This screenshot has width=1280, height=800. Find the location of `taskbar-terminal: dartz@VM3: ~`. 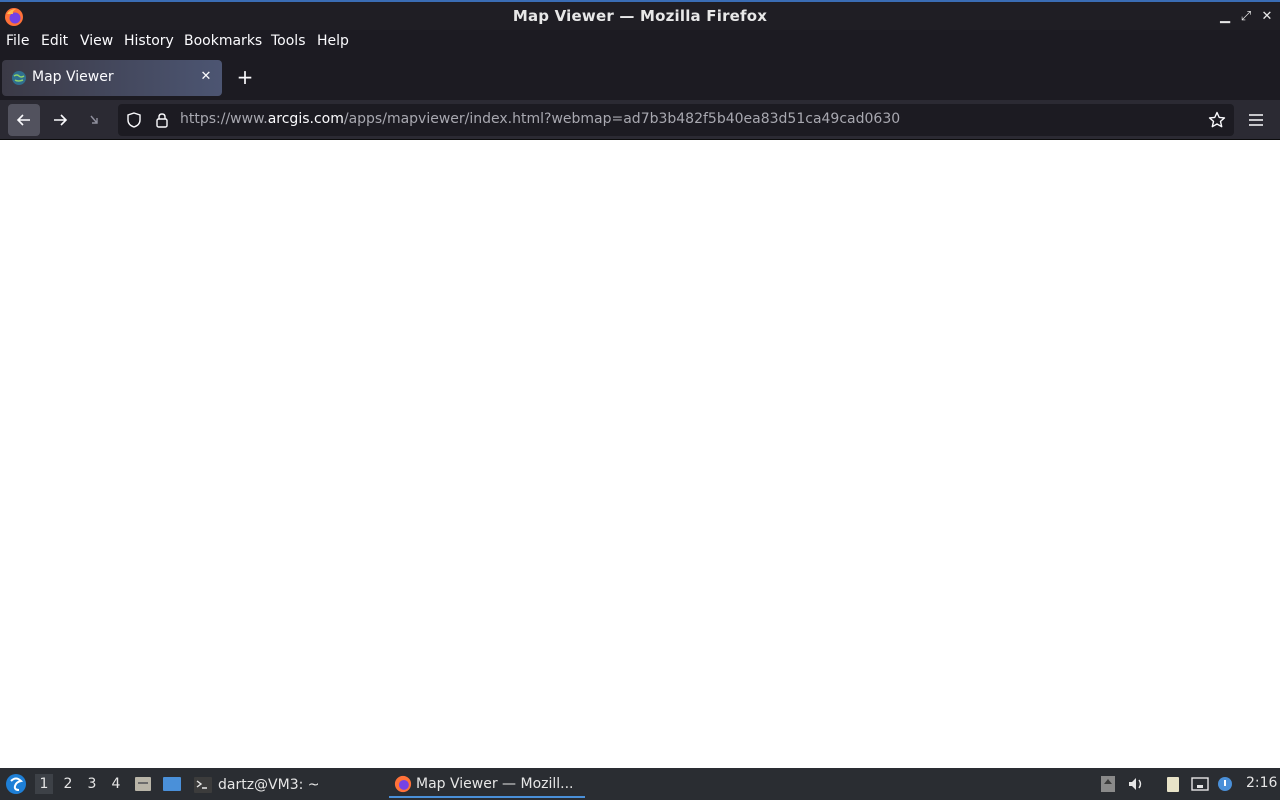

taskbar-terminal: dartz@VM3: ~ is located at coordinates (257, 785).